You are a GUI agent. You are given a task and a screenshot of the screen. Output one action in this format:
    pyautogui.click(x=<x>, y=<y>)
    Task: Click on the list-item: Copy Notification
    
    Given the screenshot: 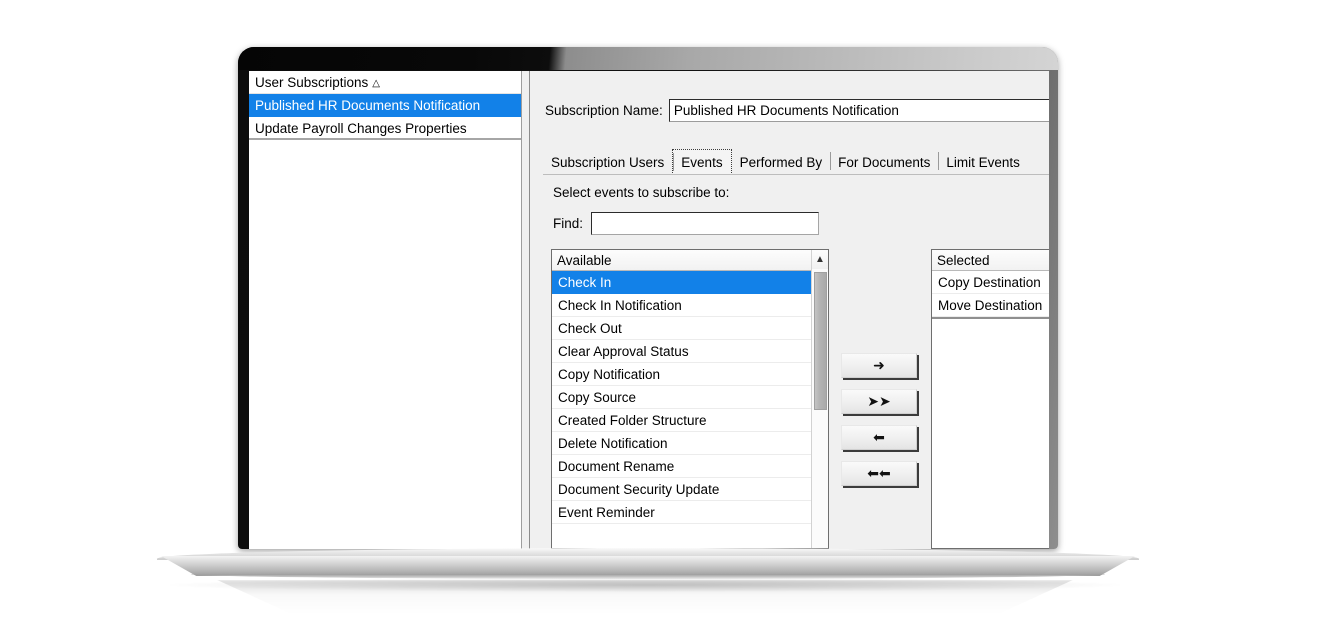 What is the action you would take?
    pyautogui.click(x=690, y=374)
    